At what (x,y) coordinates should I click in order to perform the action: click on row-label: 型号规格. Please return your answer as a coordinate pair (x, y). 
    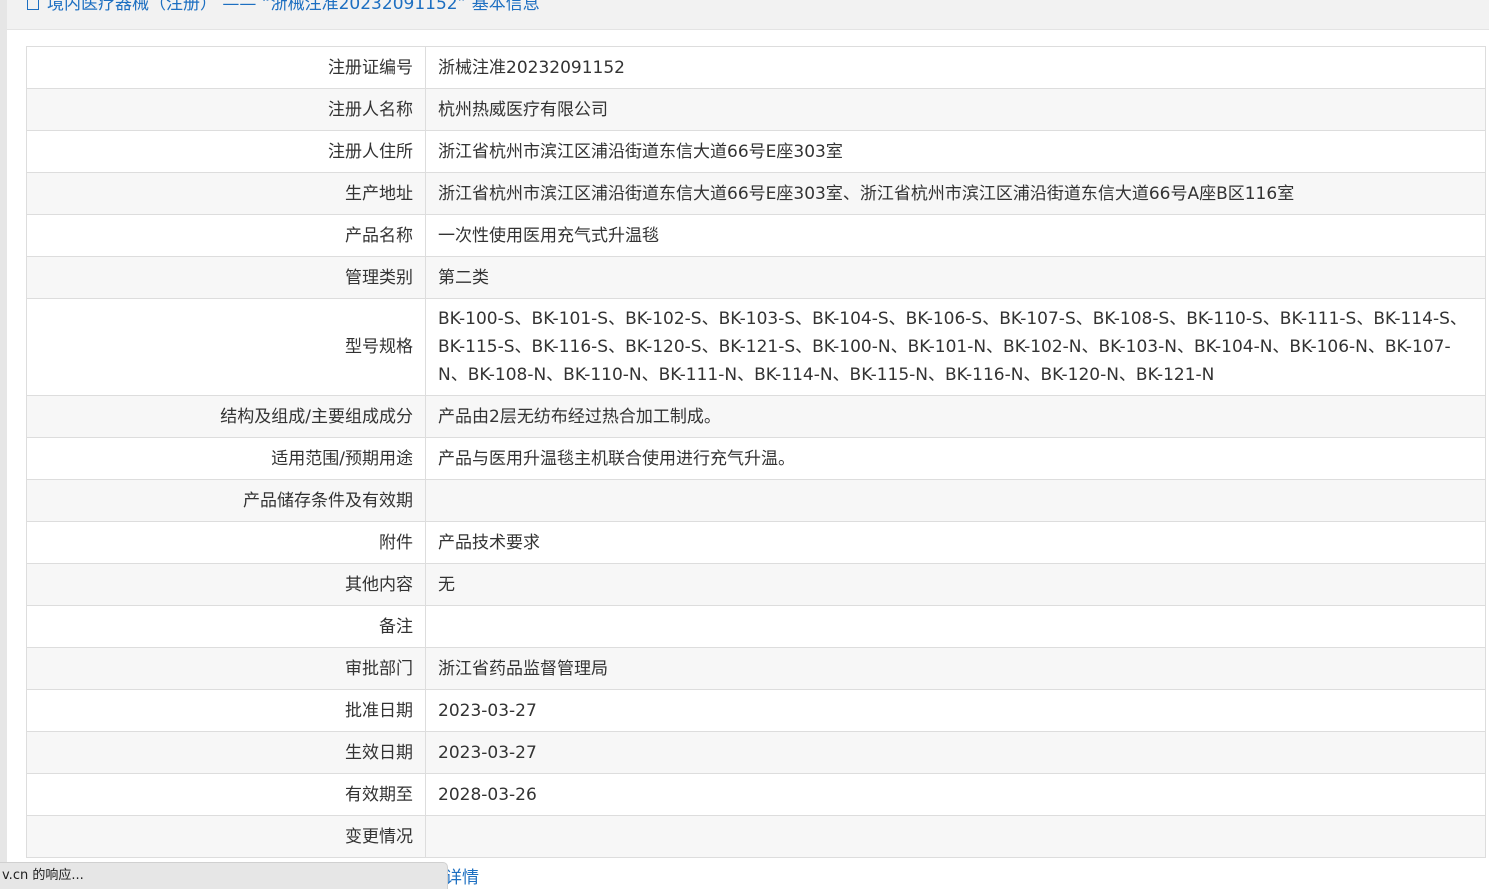
    Looking at the image, I should click on (226, 347).